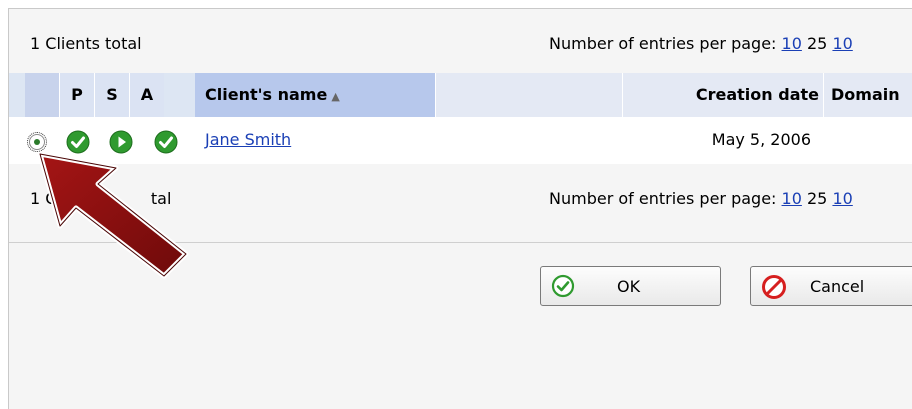 This screenshot has height=409, width=912. I want to click on pointer-arrow-icon, so click(113, 215).